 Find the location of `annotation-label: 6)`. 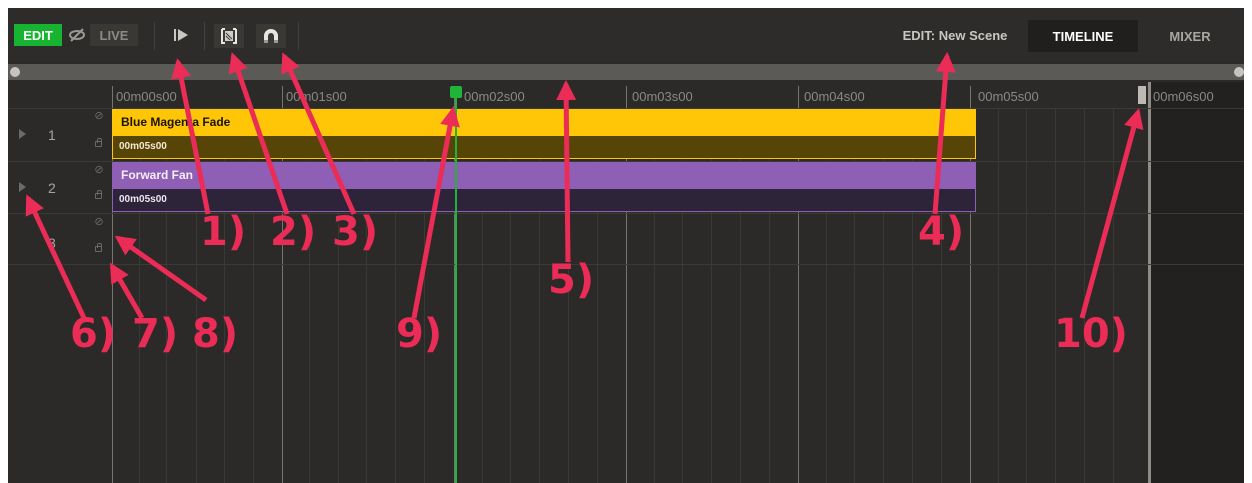

annotation-label: 6) is located at coordinates (93, 334).